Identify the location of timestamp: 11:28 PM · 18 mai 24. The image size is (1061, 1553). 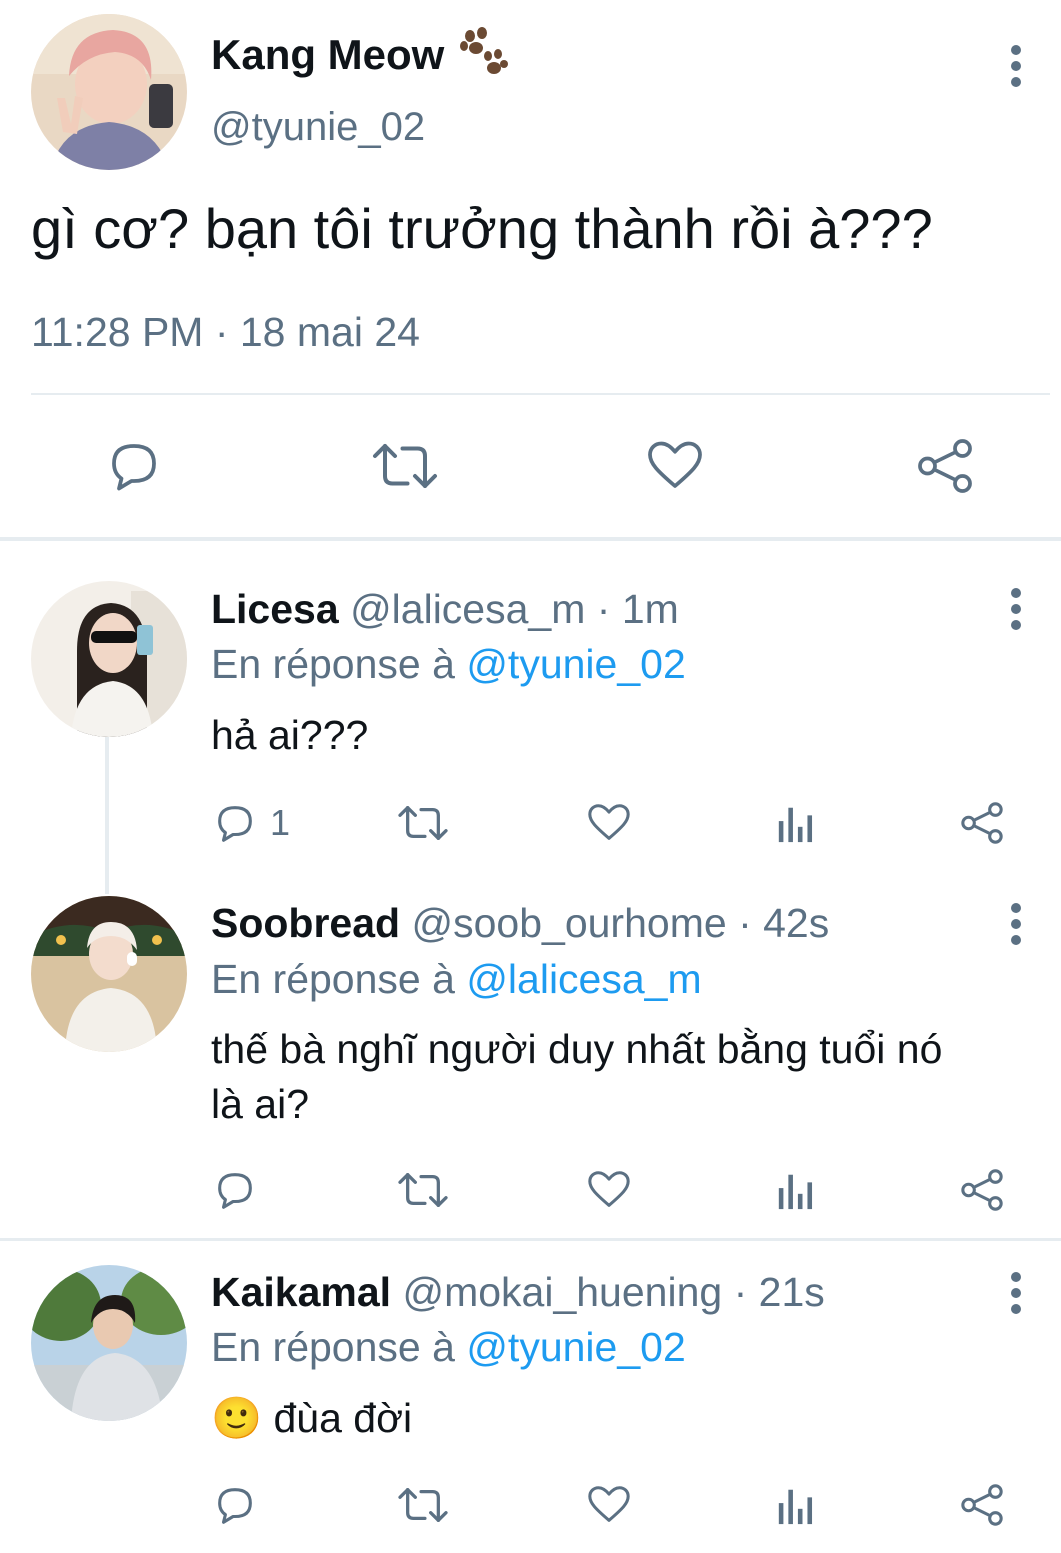
(225, 332).